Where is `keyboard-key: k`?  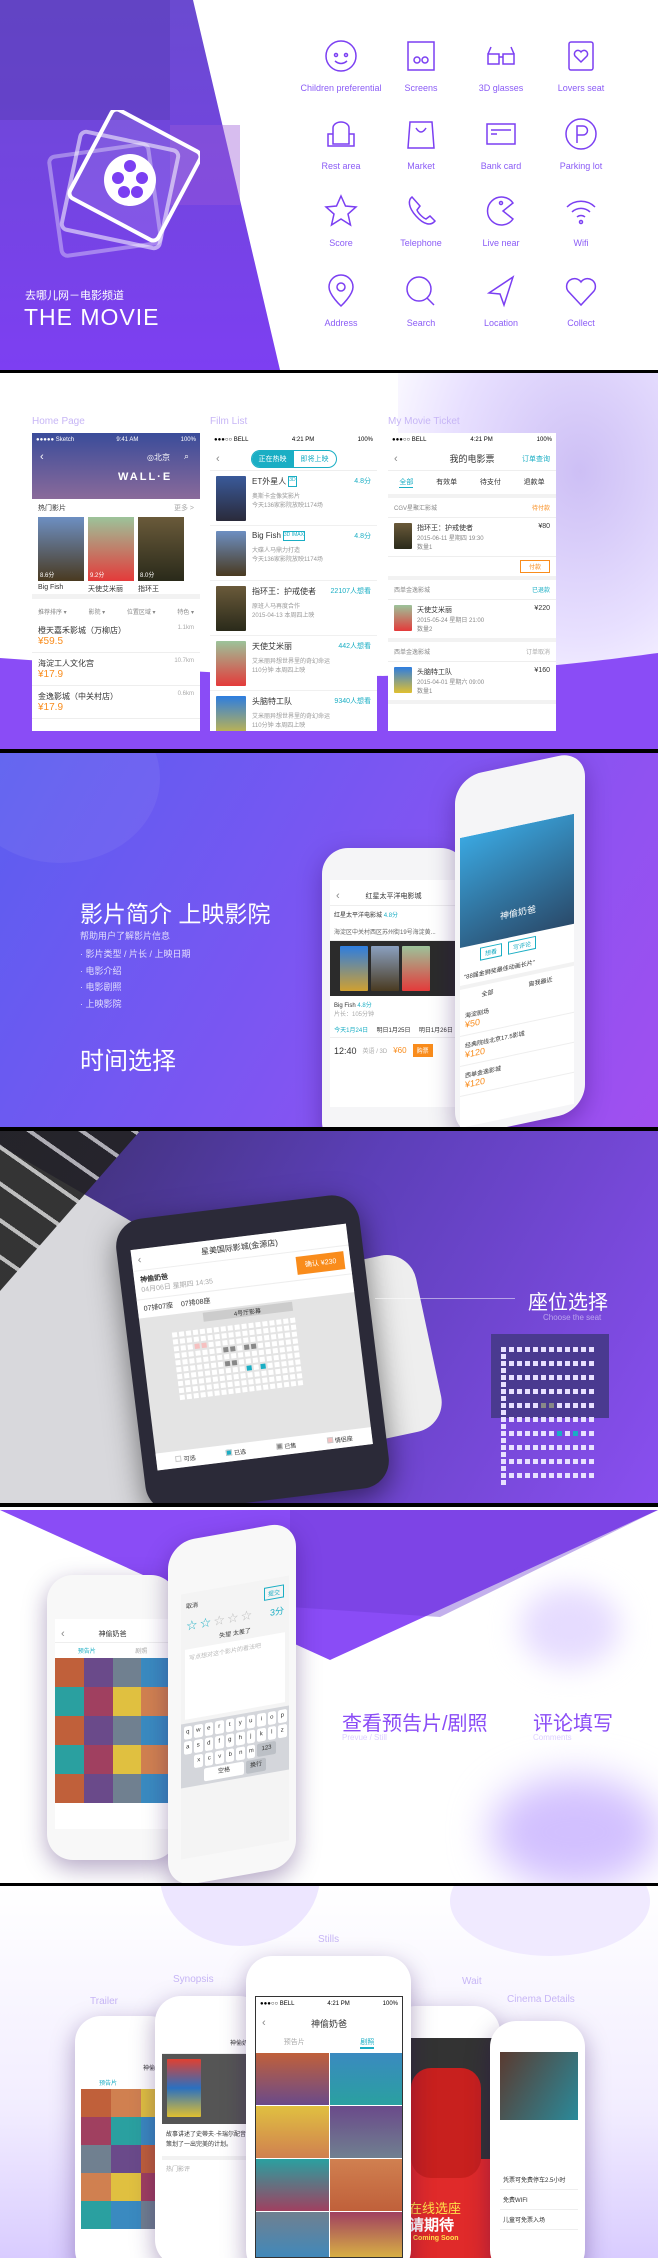 keyboard-key: k is located at coordinates (261, 1735).